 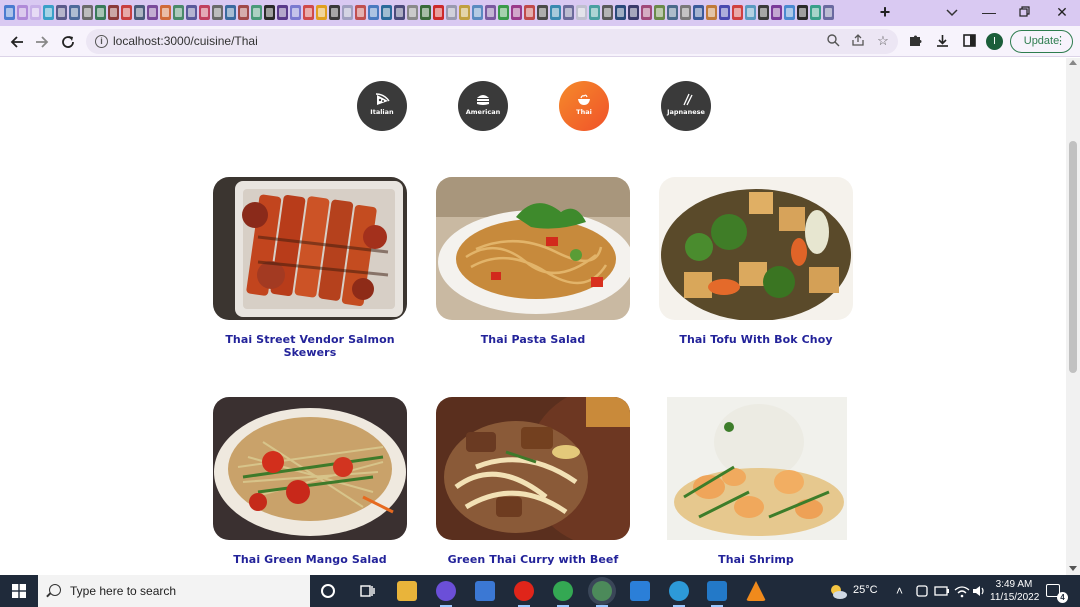 I want to click on task-view-button, so click(x=367, y=591).